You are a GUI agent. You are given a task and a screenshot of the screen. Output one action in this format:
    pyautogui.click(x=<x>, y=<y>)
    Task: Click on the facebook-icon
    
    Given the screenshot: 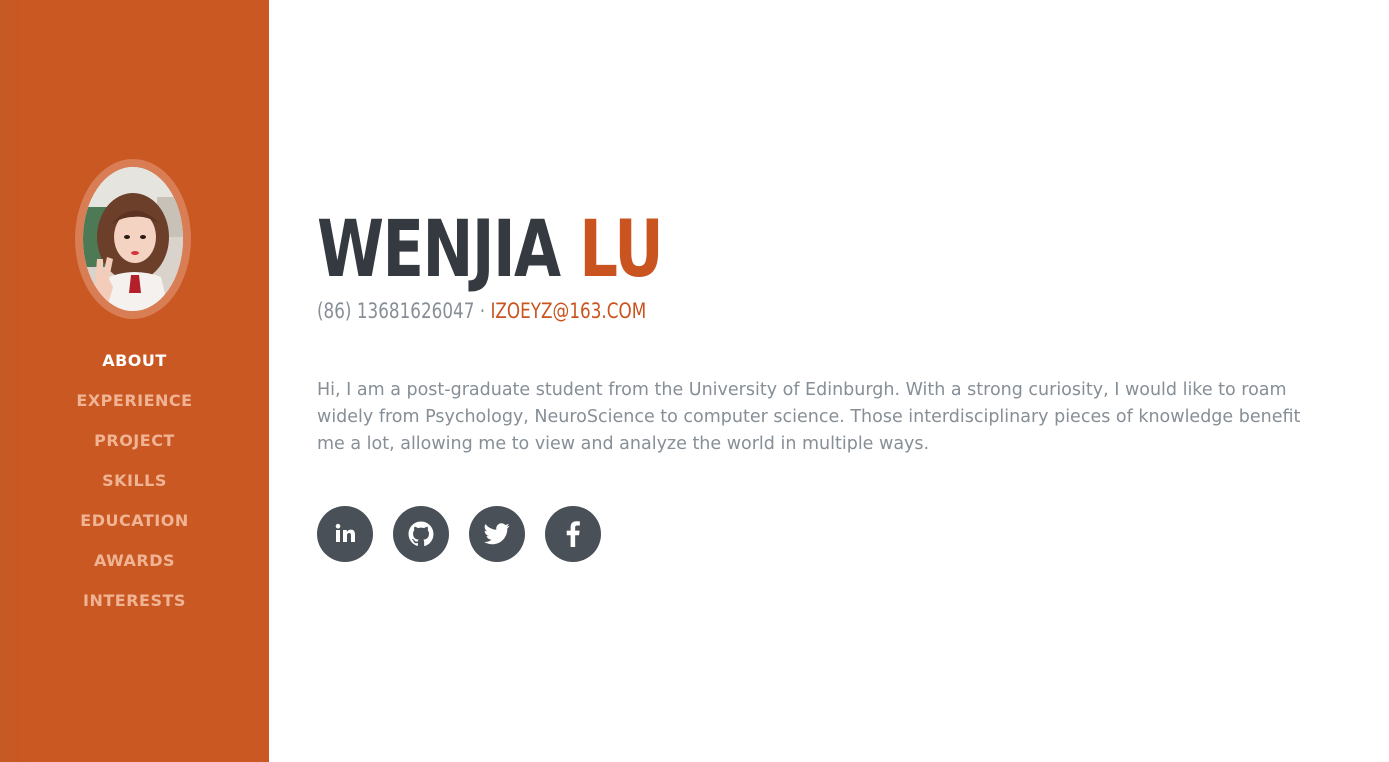 What is the action you would take?
    pyautogui.click(x=573, y=534)
    